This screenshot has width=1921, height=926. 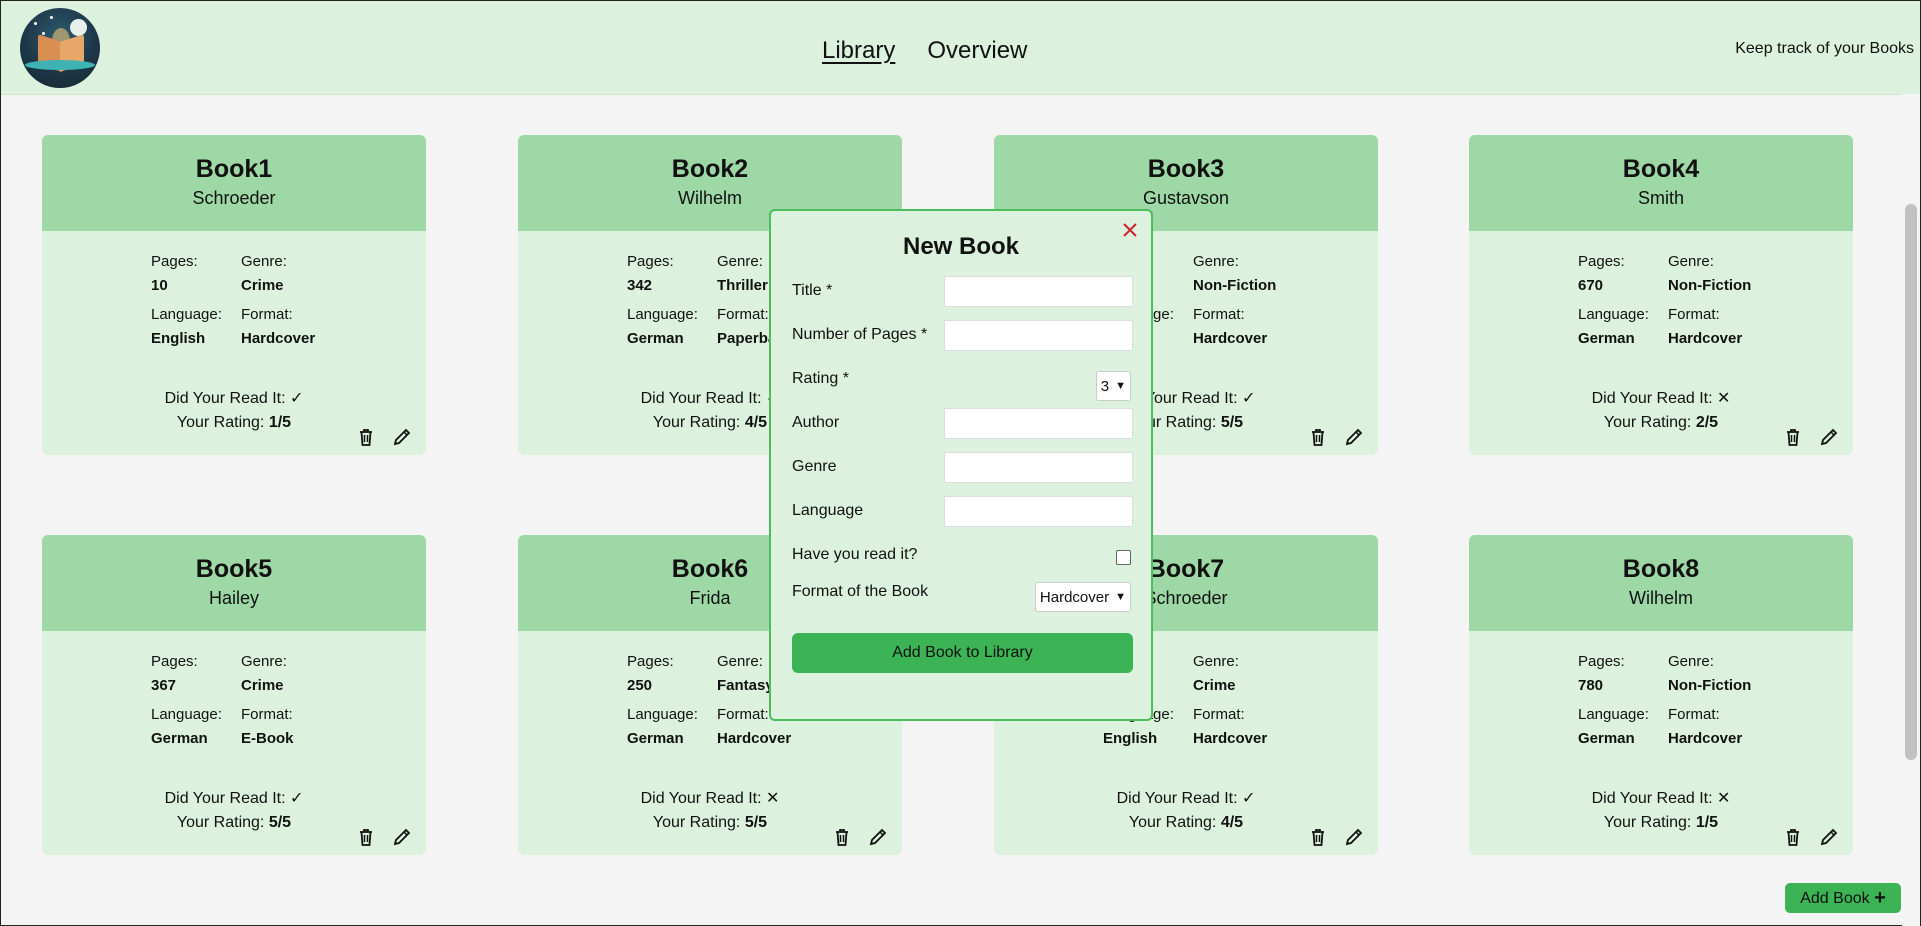 I want to click on pages-value: 367, so click(x=164, y=685).